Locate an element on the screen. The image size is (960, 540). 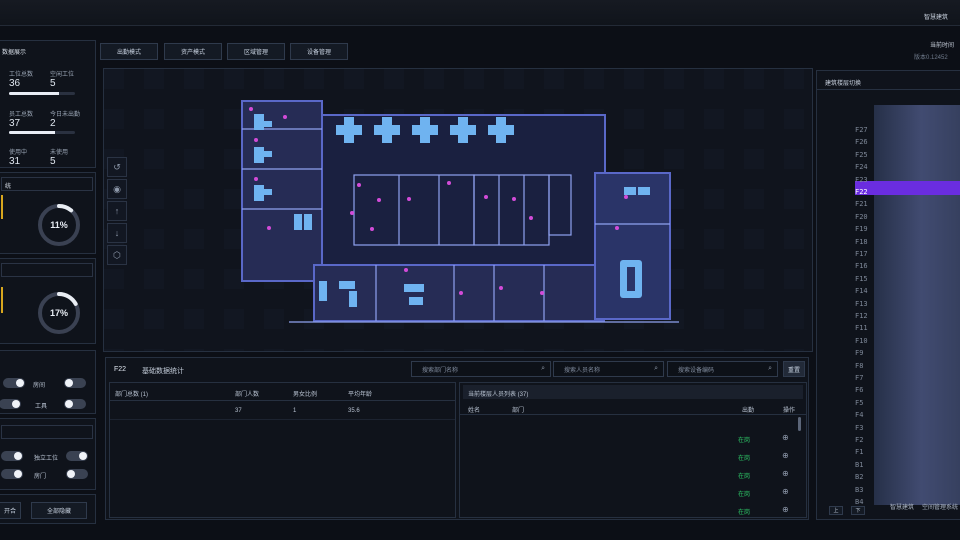
floor-item: F12 is located at coordinates (861, 316).